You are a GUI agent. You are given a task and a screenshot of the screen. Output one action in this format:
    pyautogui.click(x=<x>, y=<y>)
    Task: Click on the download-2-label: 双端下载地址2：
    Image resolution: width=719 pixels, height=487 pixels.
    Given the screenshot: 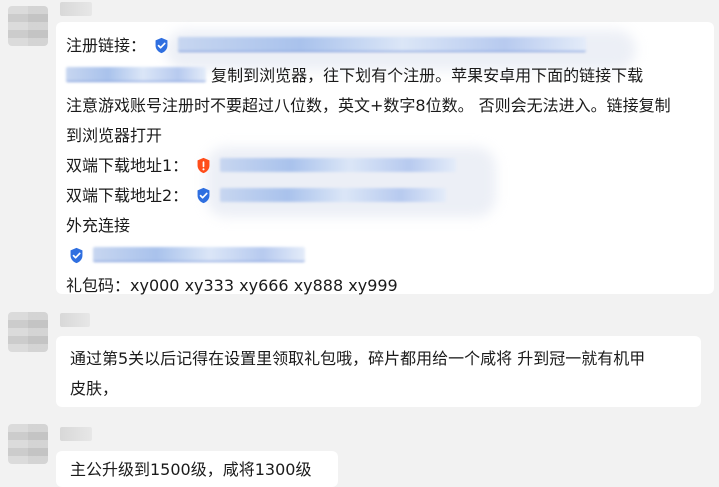 What is the action you would take?
    pyautogui.click(x=127, y=195)
    